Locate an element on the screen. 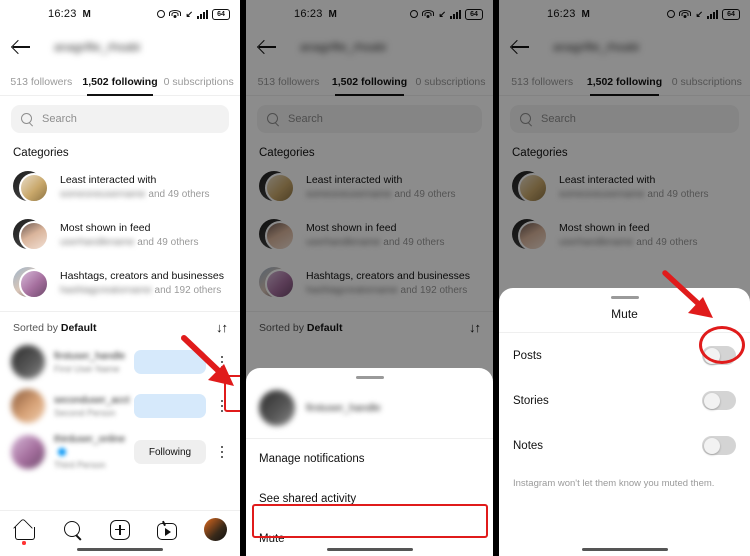 This screenshot has height=556, width=750. list-item-fullname: Third Person is located at coordinates (80, 465).